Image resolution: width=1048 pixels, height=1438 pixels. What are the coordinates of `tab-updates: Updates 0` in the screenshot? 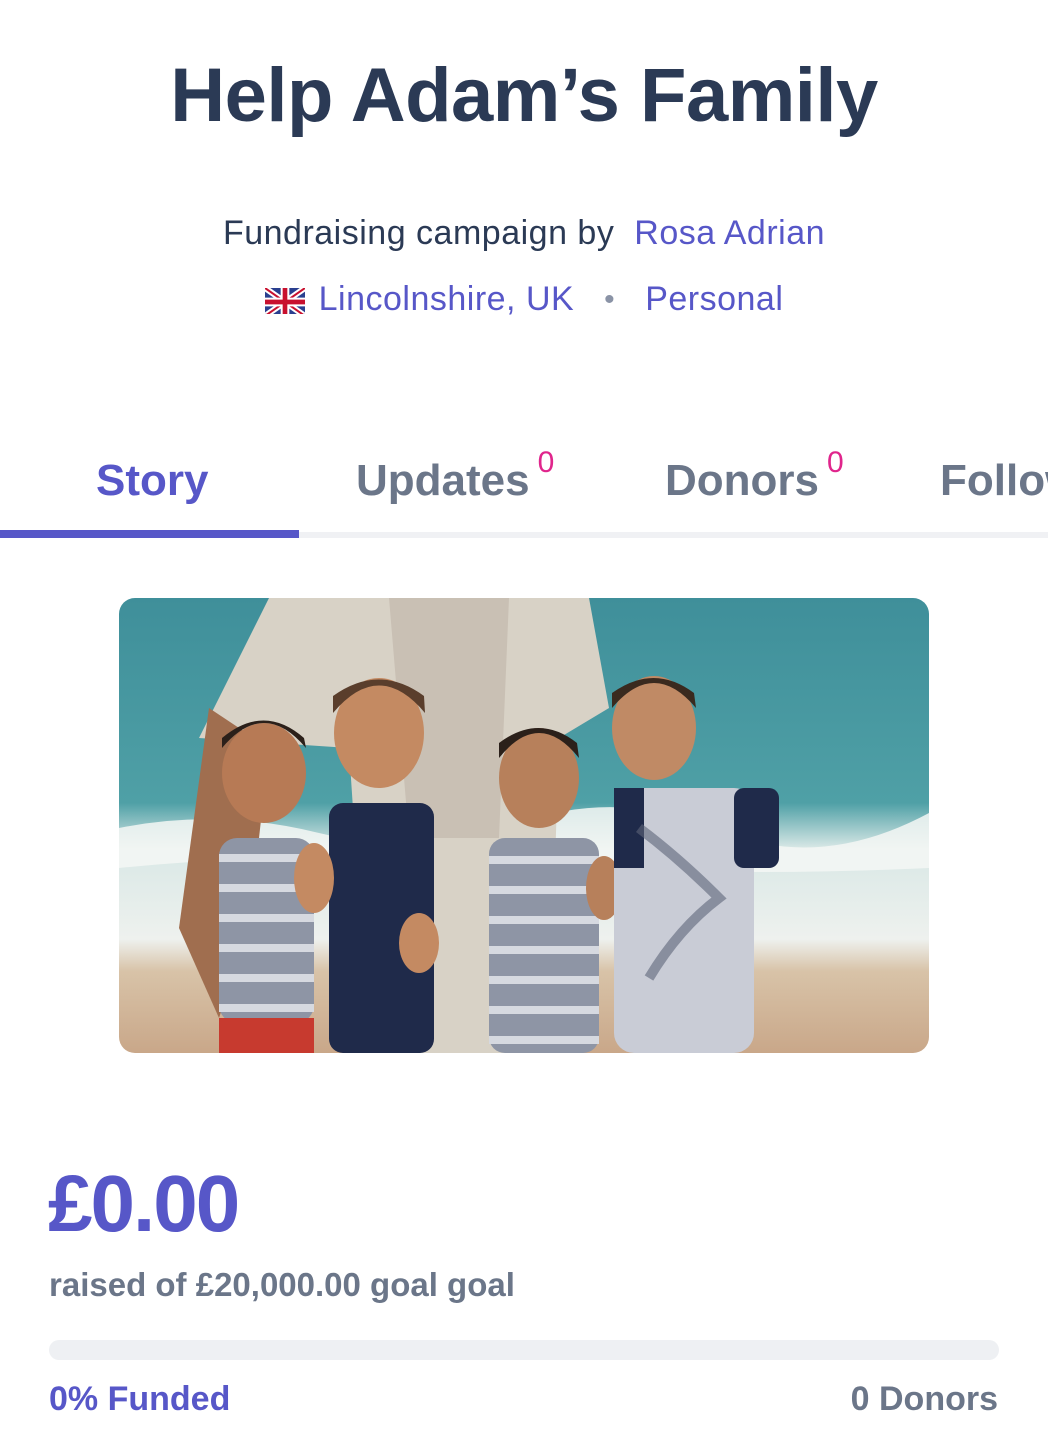 It's located at (455, 476).